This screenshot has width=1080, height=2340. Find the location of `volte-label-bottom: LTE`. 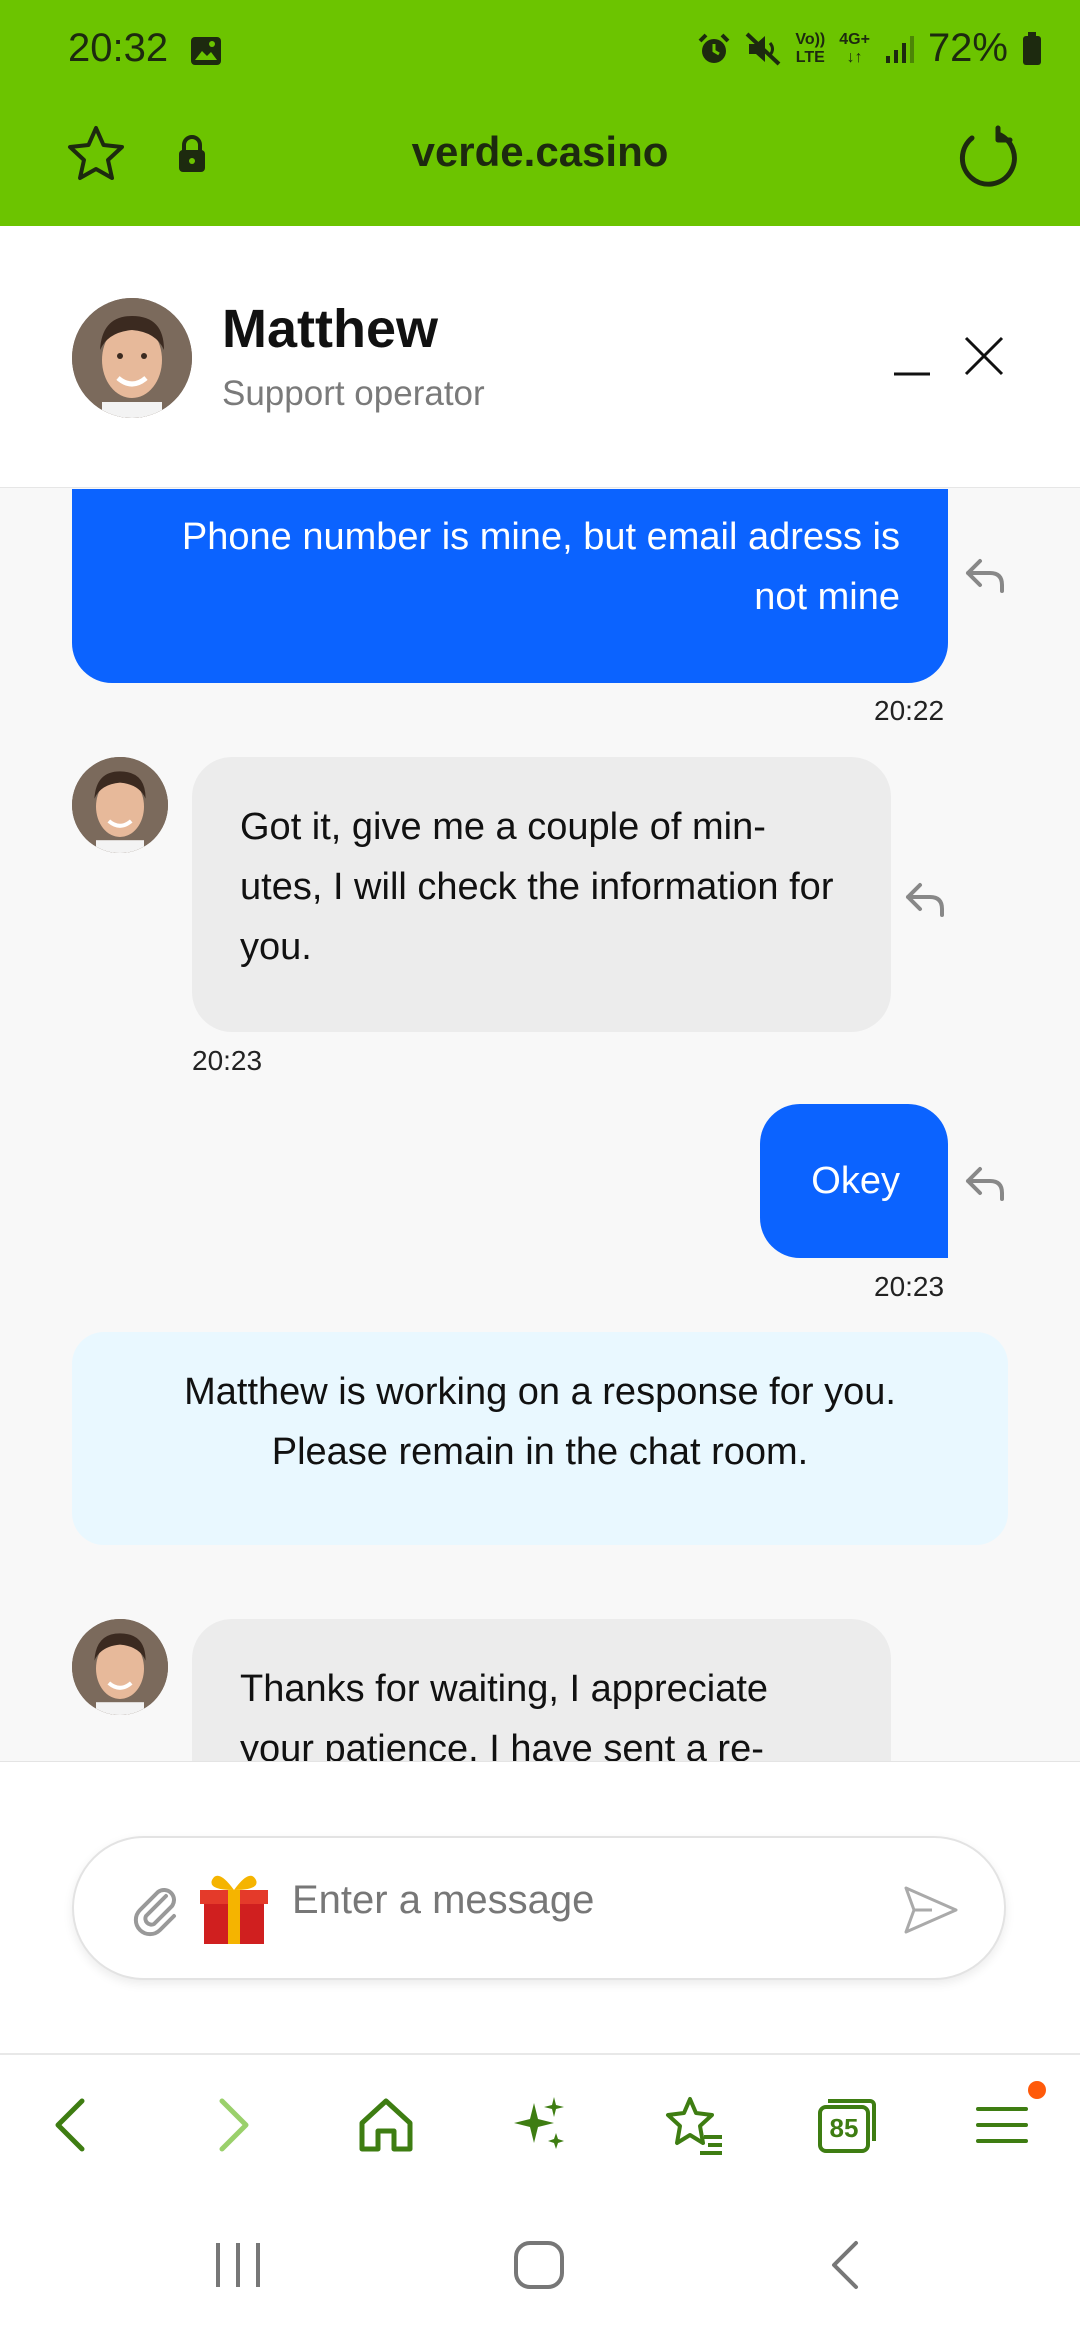

volte-label-bottom: LTE is located at coordinates (810, 57).